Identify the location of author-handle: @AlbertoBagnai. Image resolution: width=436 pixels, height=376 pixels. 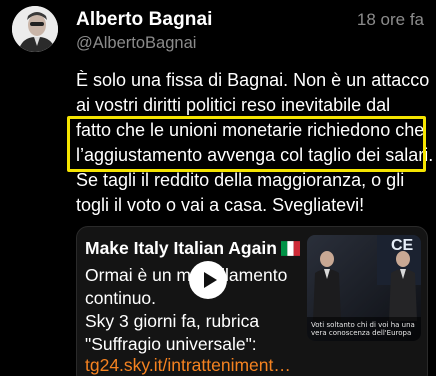
(136, 43).